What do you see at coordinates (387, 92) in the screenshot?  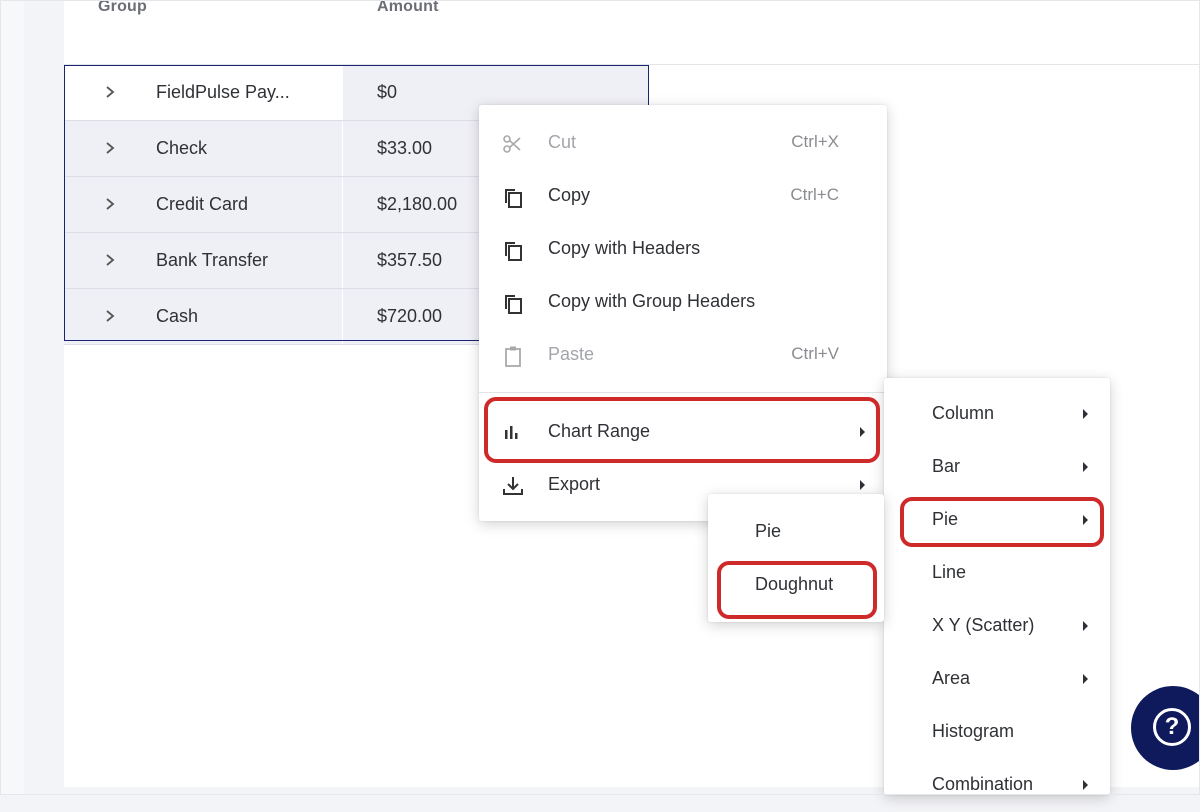 I see `amount-cell: $0` at bounding box center [387, 92].